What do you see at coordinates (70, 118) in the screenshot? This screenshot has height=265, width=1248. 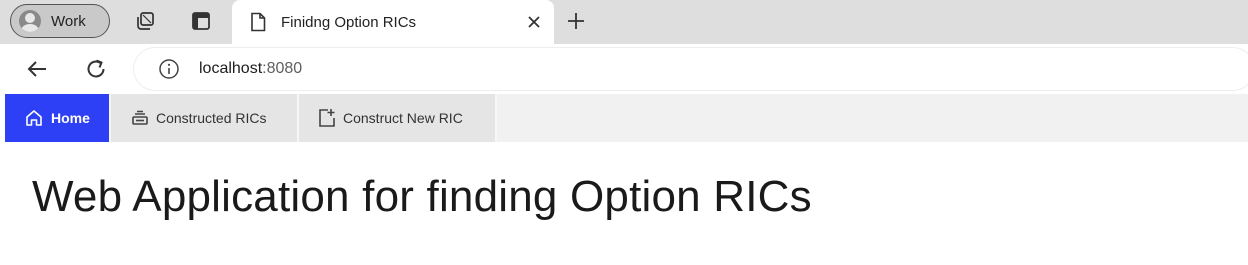 I see `nav-home-label: Home` at bounding box center [70, 118].